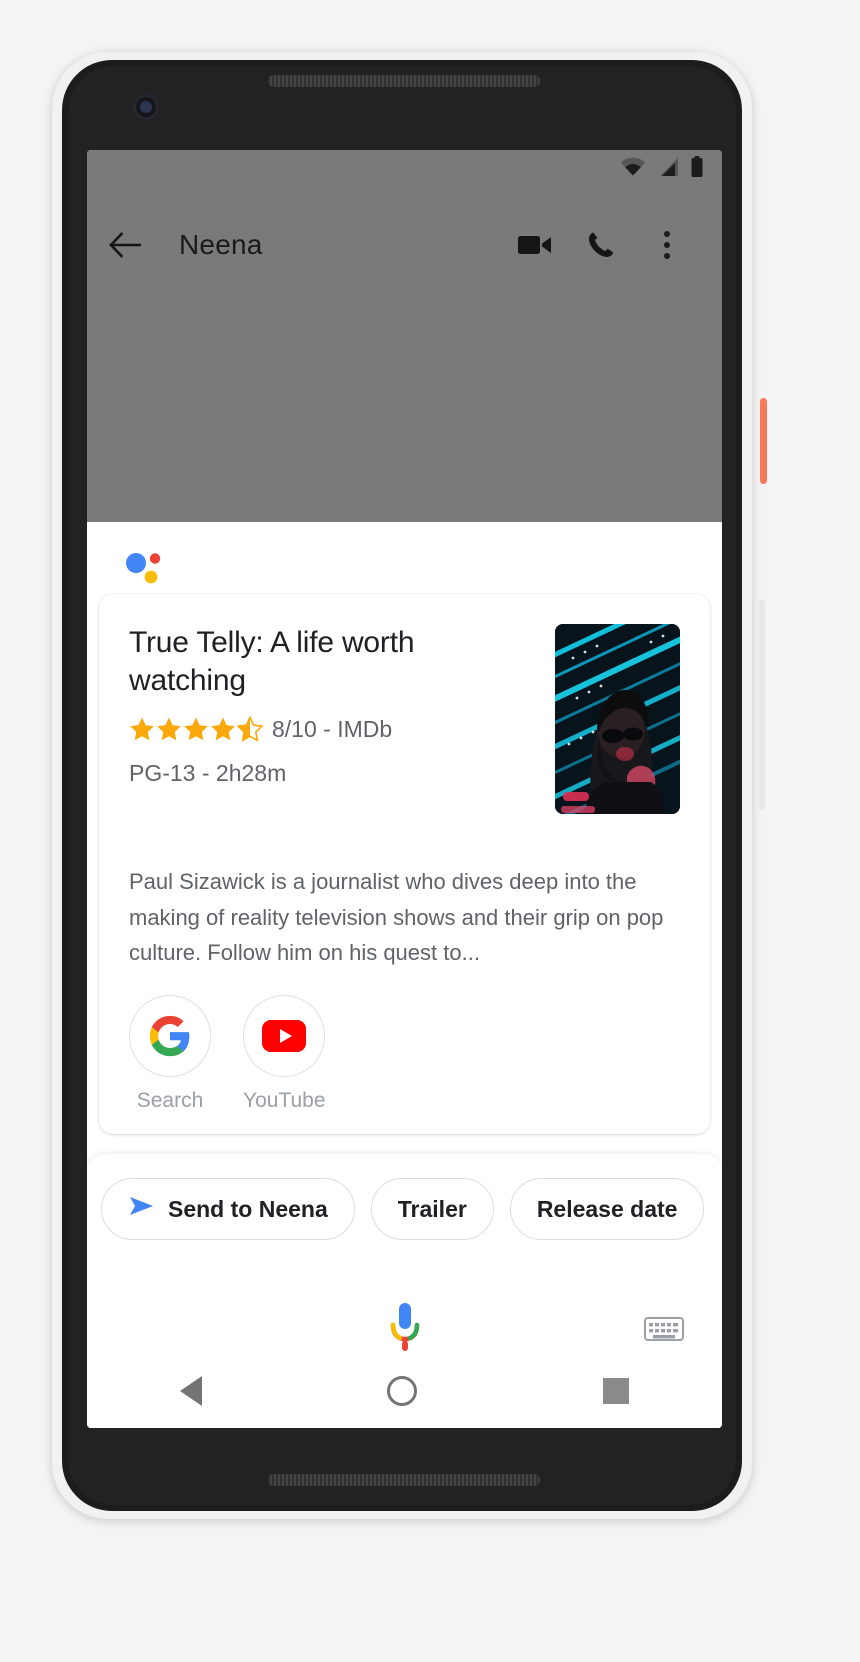 This screenshot has width=860, height=1662. What do you see at coordinates (145, 569) in the screenshot?
I see `google-assistant-icon` at bounding box center [145, 569].